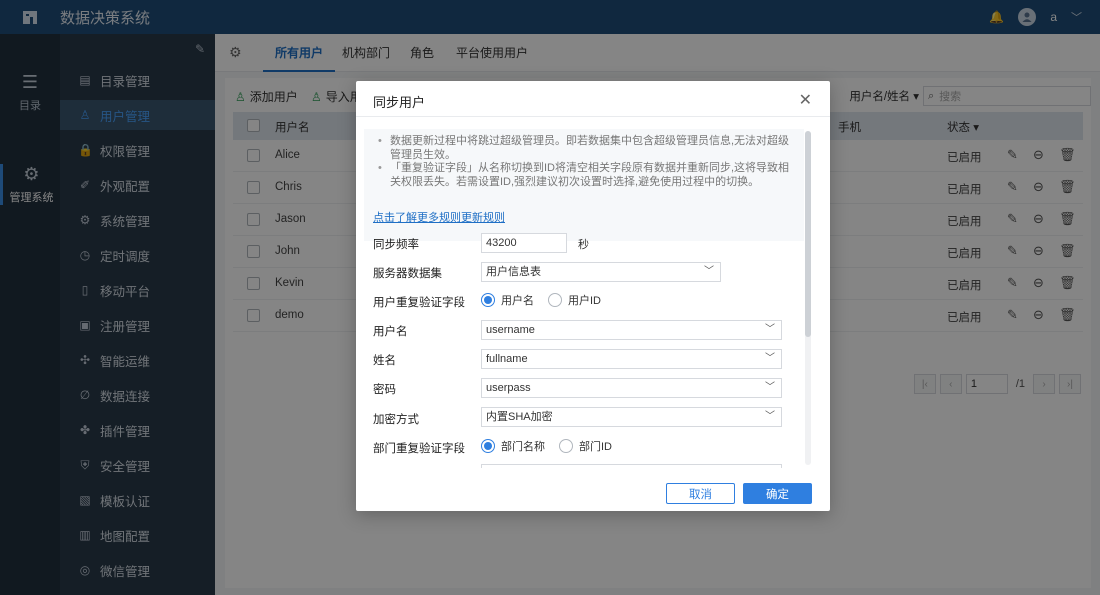  What do you see at coordinates (601, 272) in the screenshot?
I see `dataset-select: 用户信息表 ﹀` at bounding box center [601, 272].